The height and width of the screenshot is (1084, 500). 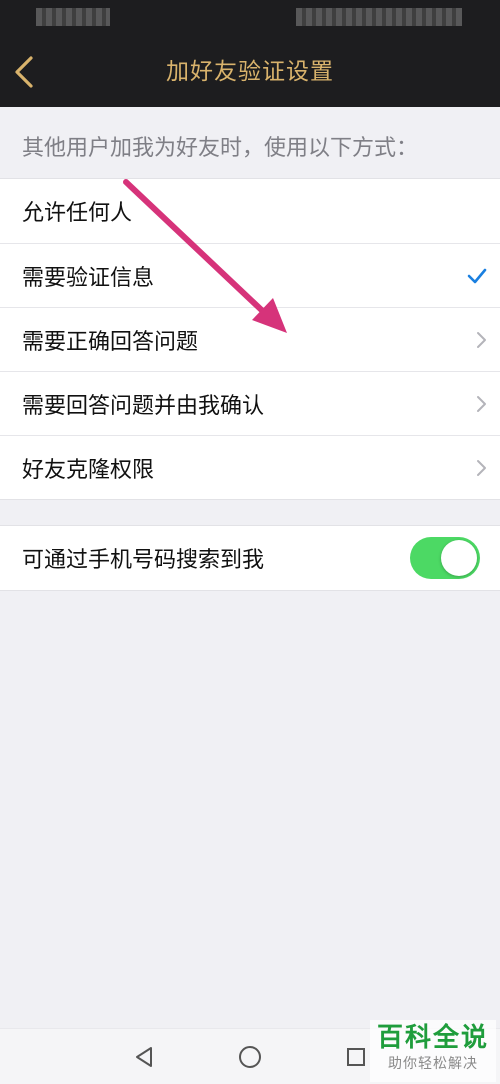 What do you see at coordinates (77, 213) in the screenshot?
I see `option-label: 允许任何人` at bounding box center [77, 213].